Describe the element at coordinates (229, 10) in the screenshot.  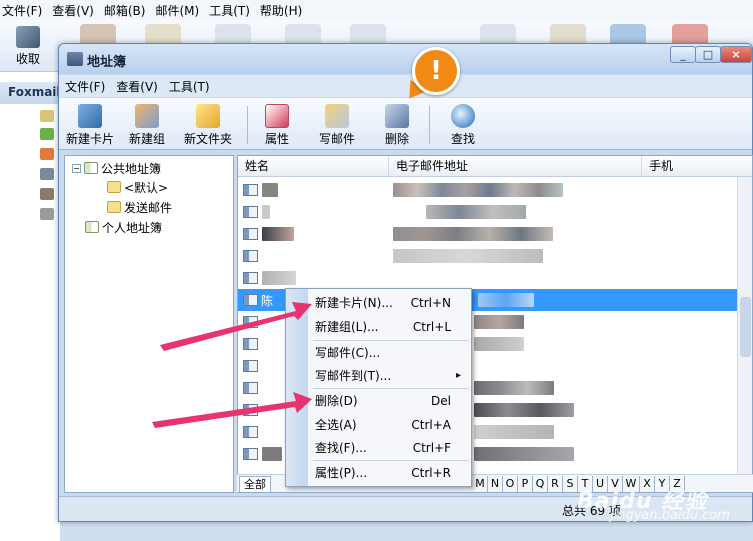
I see `bg-menu-tools: 工具(T)` at that location.